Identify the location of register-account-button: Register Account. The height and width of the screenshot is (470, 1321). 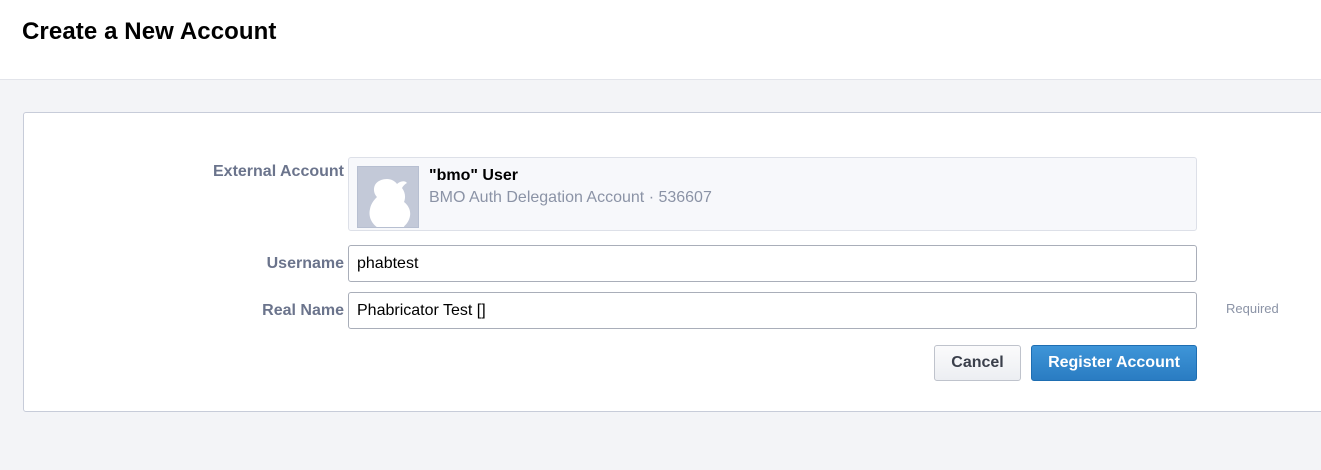
(1114, 363).